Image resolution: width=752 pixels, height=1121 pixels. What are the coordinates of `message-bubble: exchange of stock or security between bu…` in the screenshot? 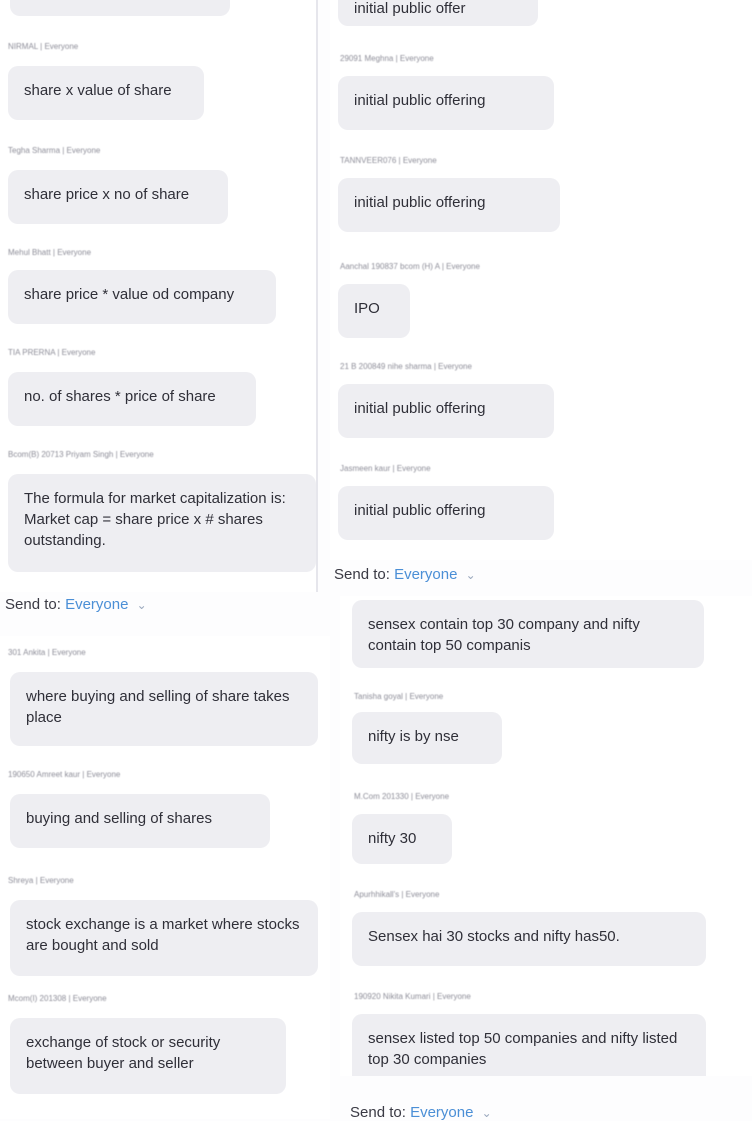 It's located at (148, 1056).